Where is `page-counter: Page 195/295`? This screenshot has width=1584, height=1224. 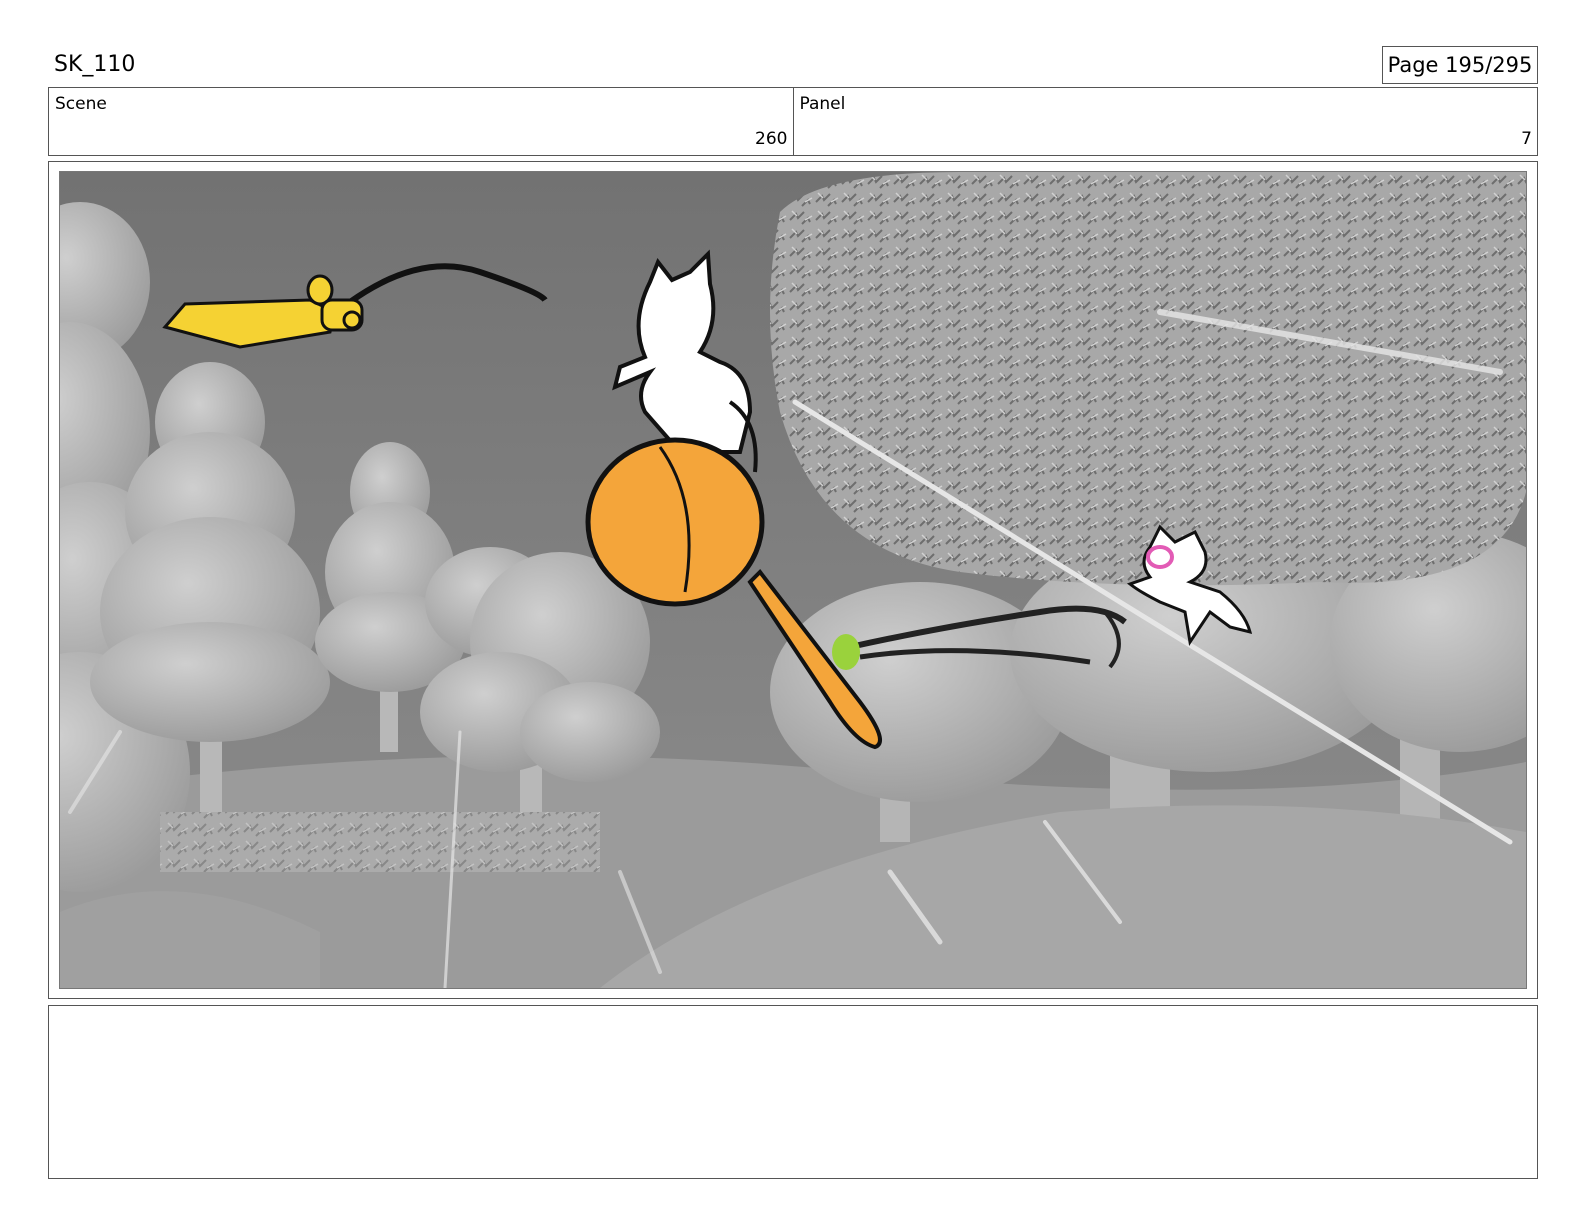 page-counter: Page 195/295 is located at coordinates (1460, 65).